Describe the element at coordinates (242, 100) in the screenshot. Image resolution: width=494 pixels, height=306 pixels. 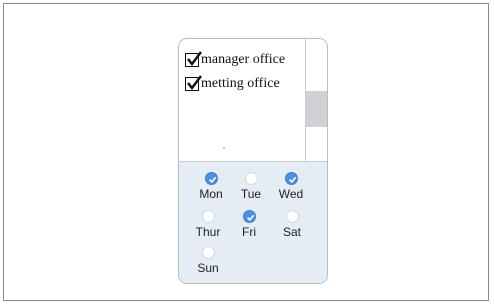
I see `office-list: manager office metting office` at that location.